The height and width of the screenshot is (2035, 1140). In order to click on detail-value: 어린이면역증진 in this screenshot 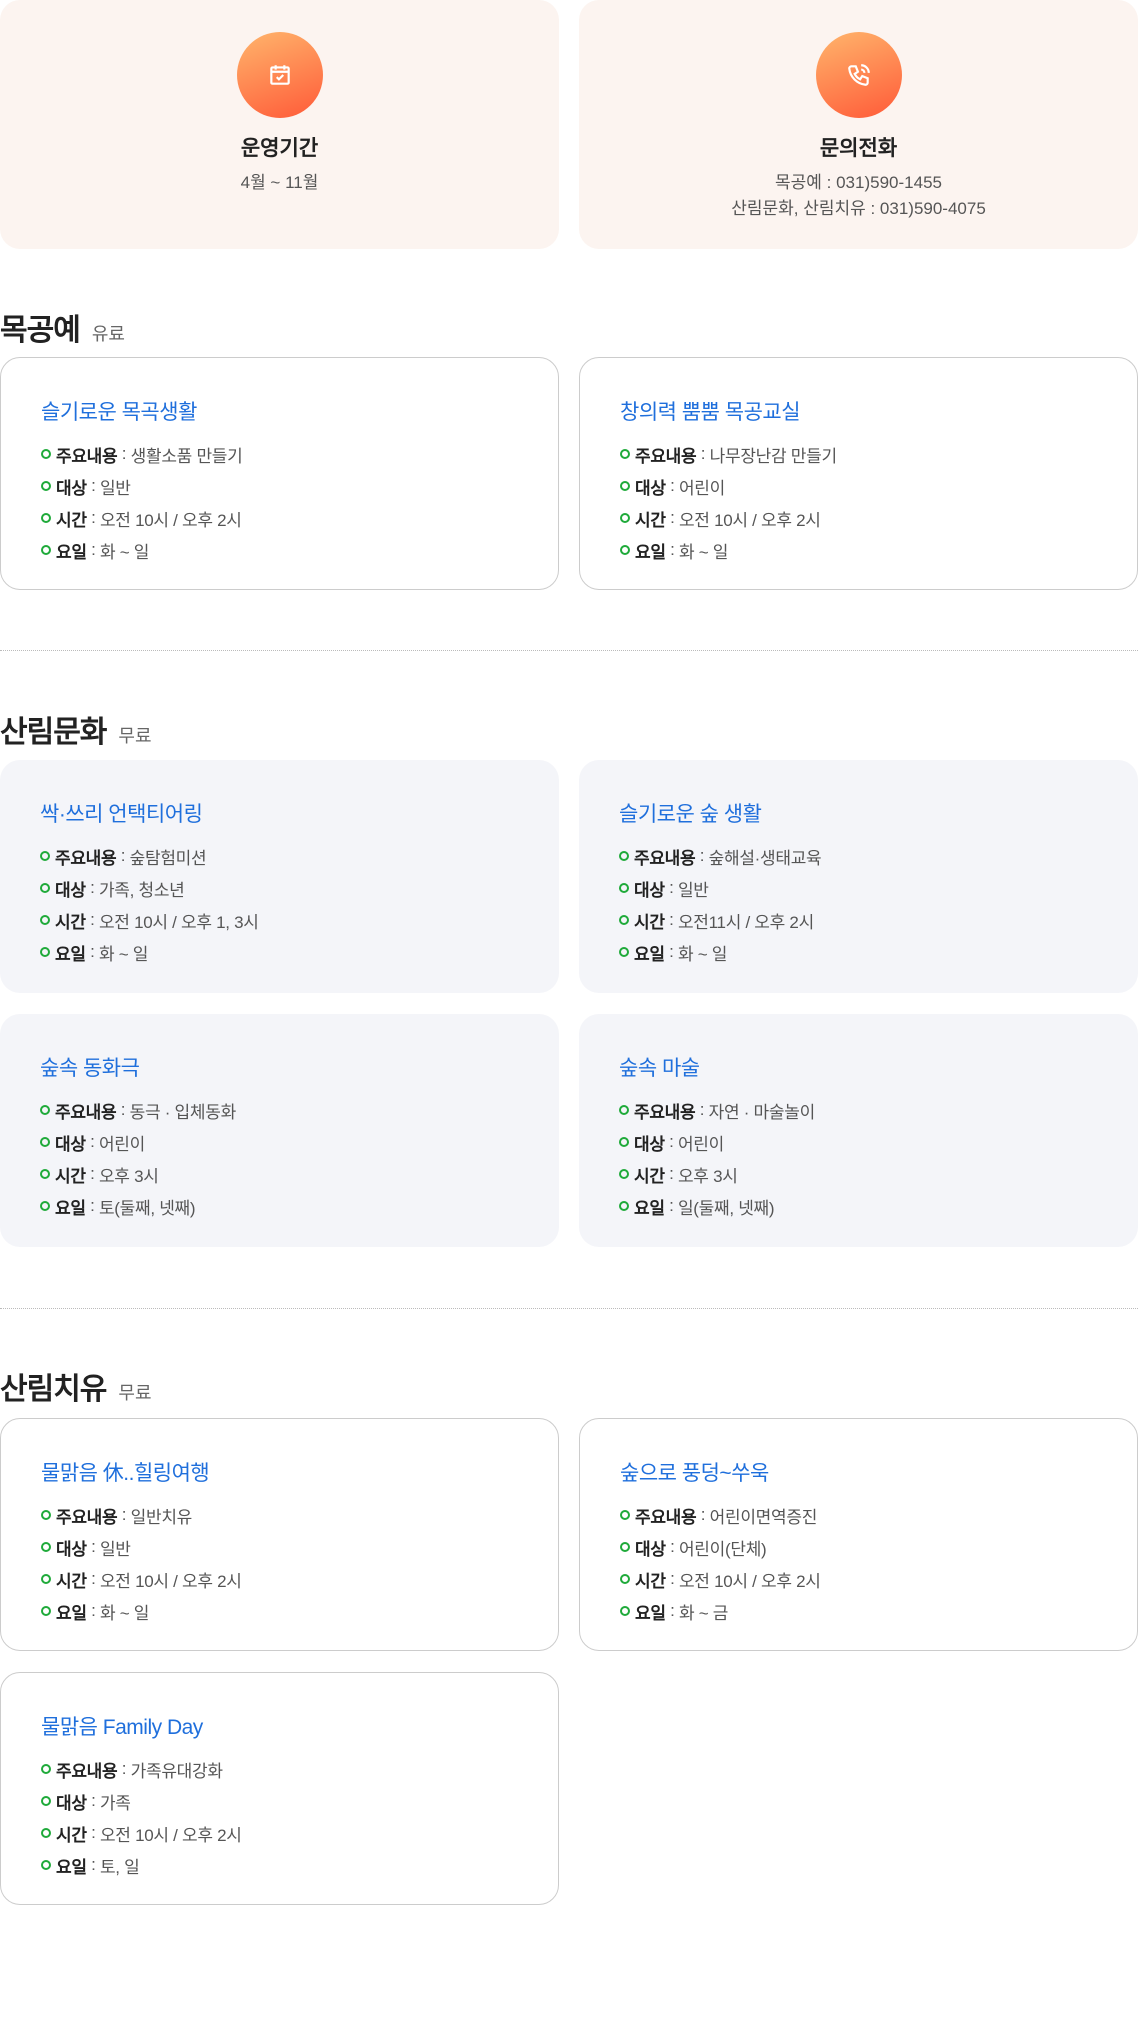, I will do `click(763, 1517)`.